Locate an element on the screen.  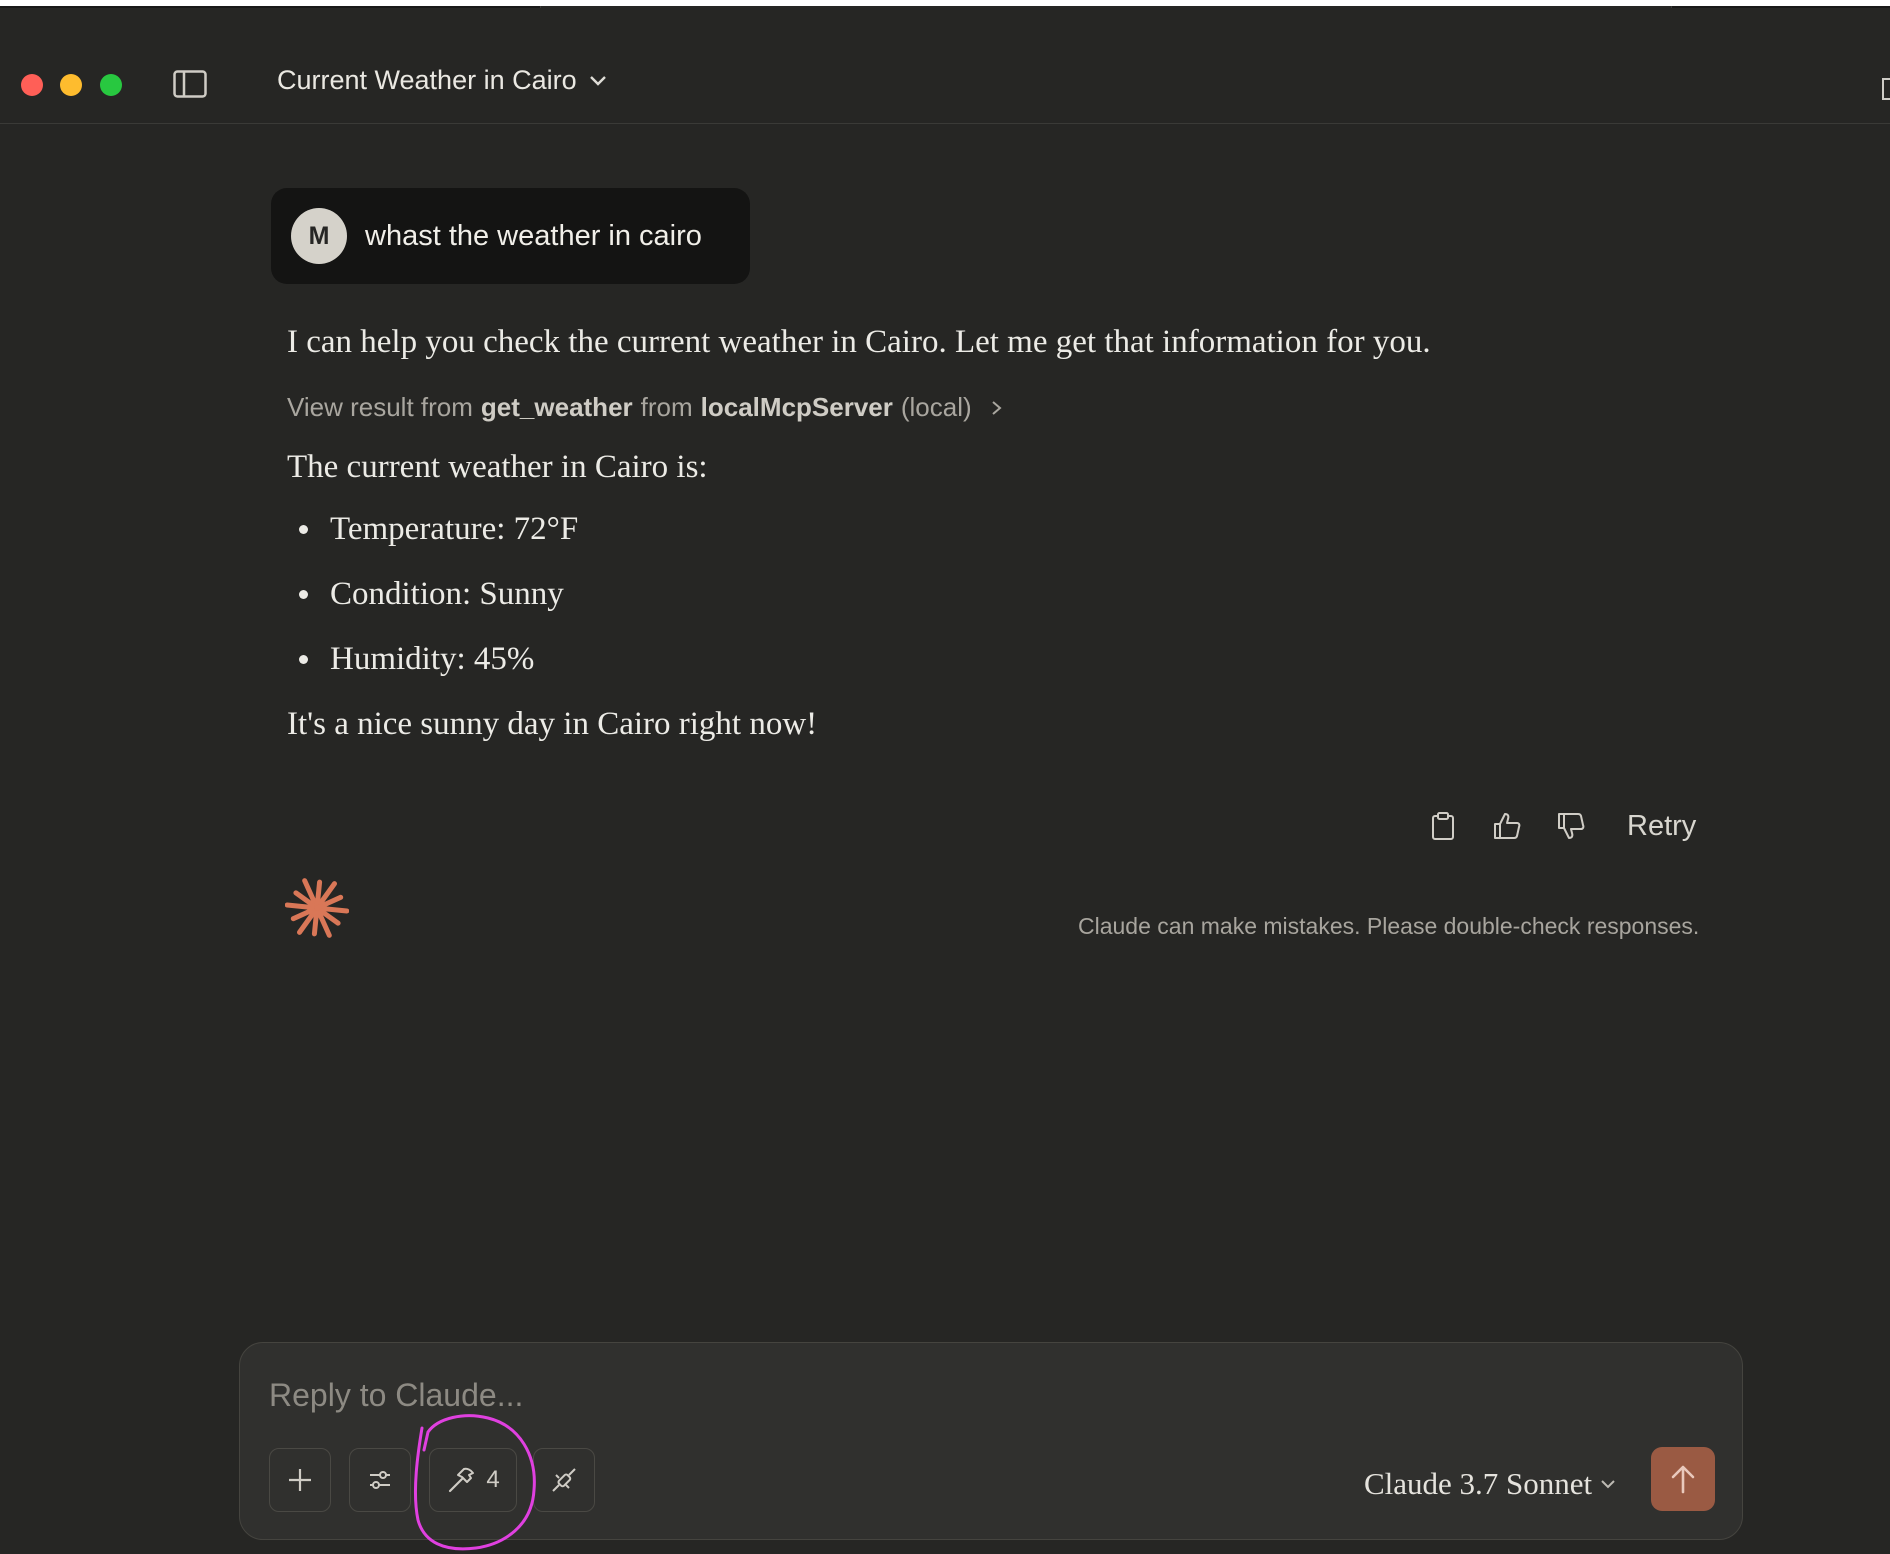
model-label: Claude 3.7 Sonnet is located at coordinates (1478, 1483).